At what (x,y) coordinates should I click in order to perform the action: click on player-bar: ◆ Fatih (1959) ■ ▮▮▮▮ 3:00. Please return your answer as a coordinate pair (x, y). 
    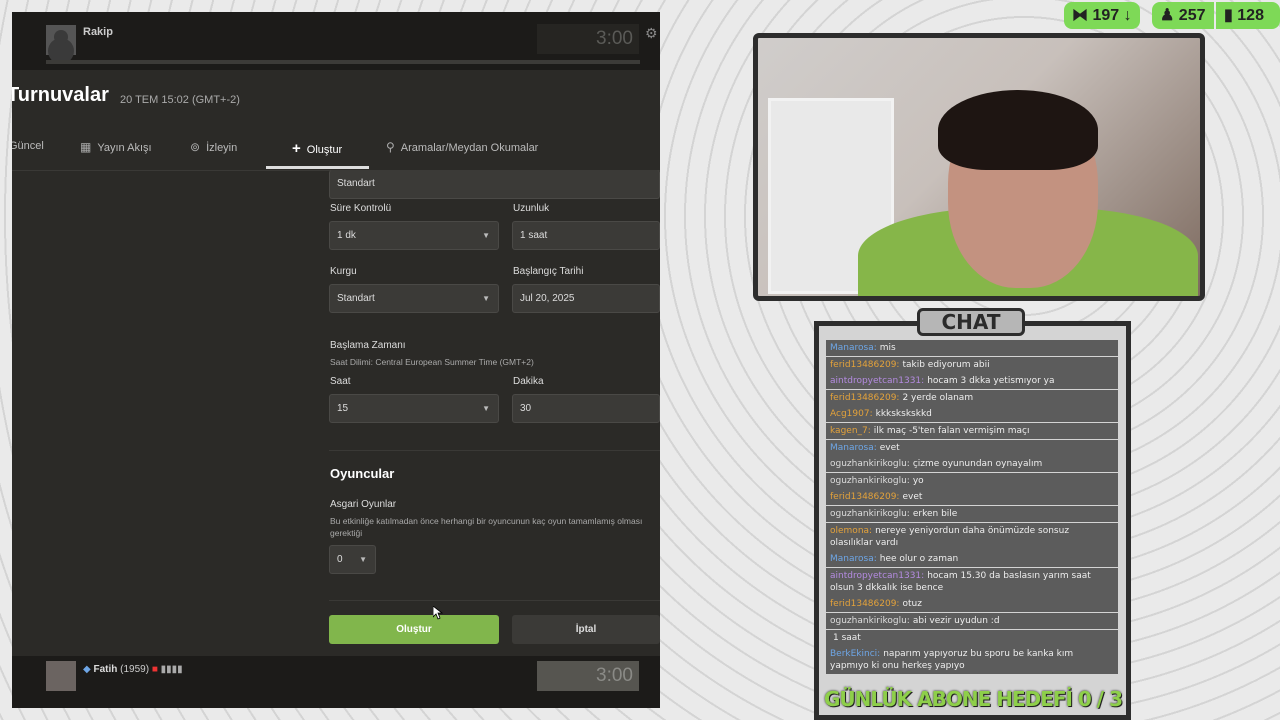
    Looking at the image, I should click on (336, 682).